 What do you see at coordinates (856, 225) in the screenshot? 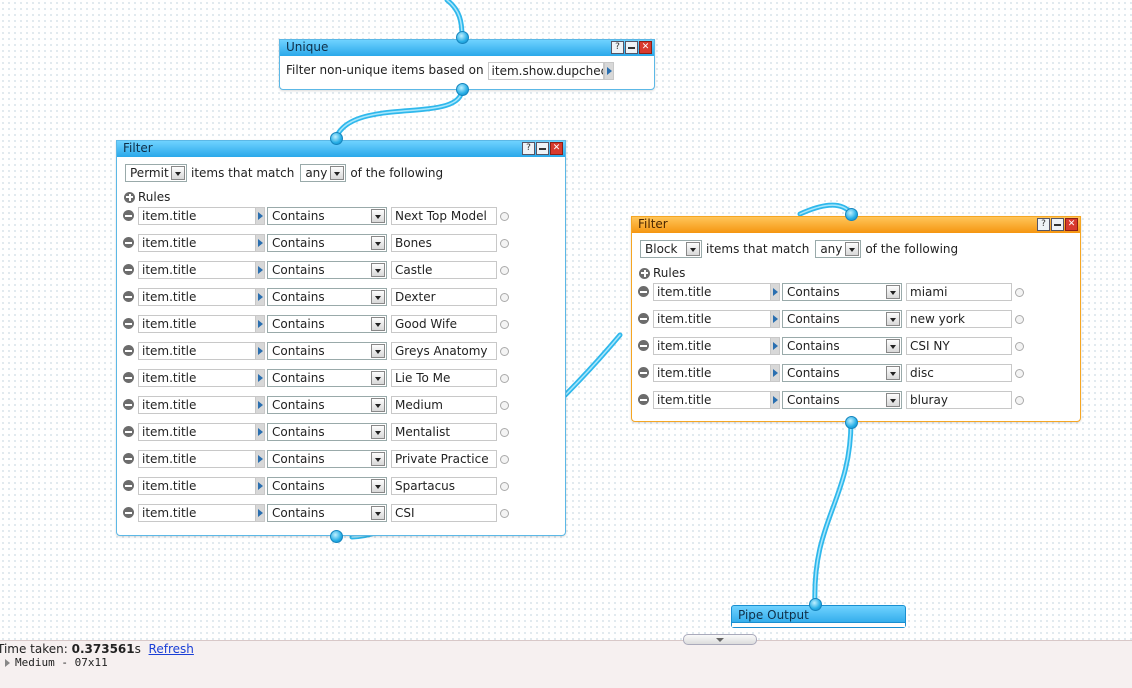
I see `filter-right-header: Filter ? ✕` at bounding box center [856, 225].